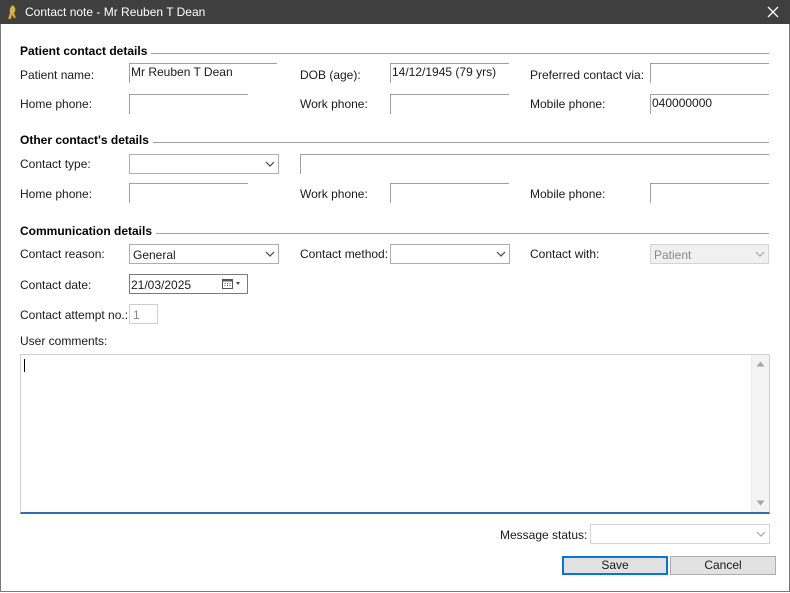 This screenshot has height=593, width=790. Describe the element at coordinates (154, 255) in the screenshot. I see `contact-reason-value: General` at that location.